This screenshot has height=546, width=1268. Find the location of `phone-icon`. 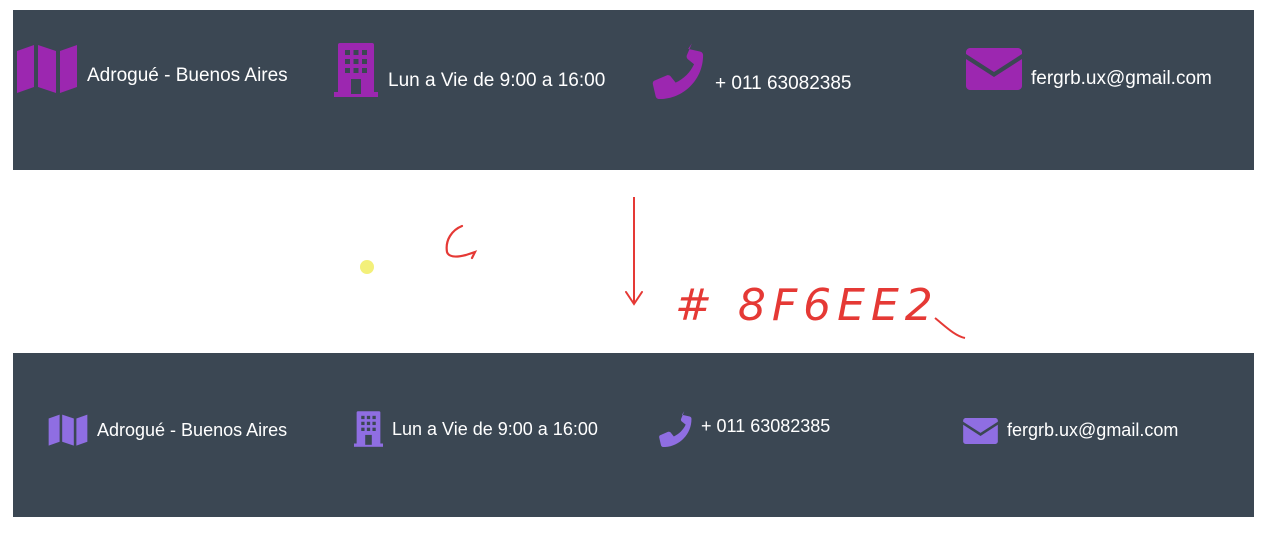

phone-icon is located at coordinates (676, 429).